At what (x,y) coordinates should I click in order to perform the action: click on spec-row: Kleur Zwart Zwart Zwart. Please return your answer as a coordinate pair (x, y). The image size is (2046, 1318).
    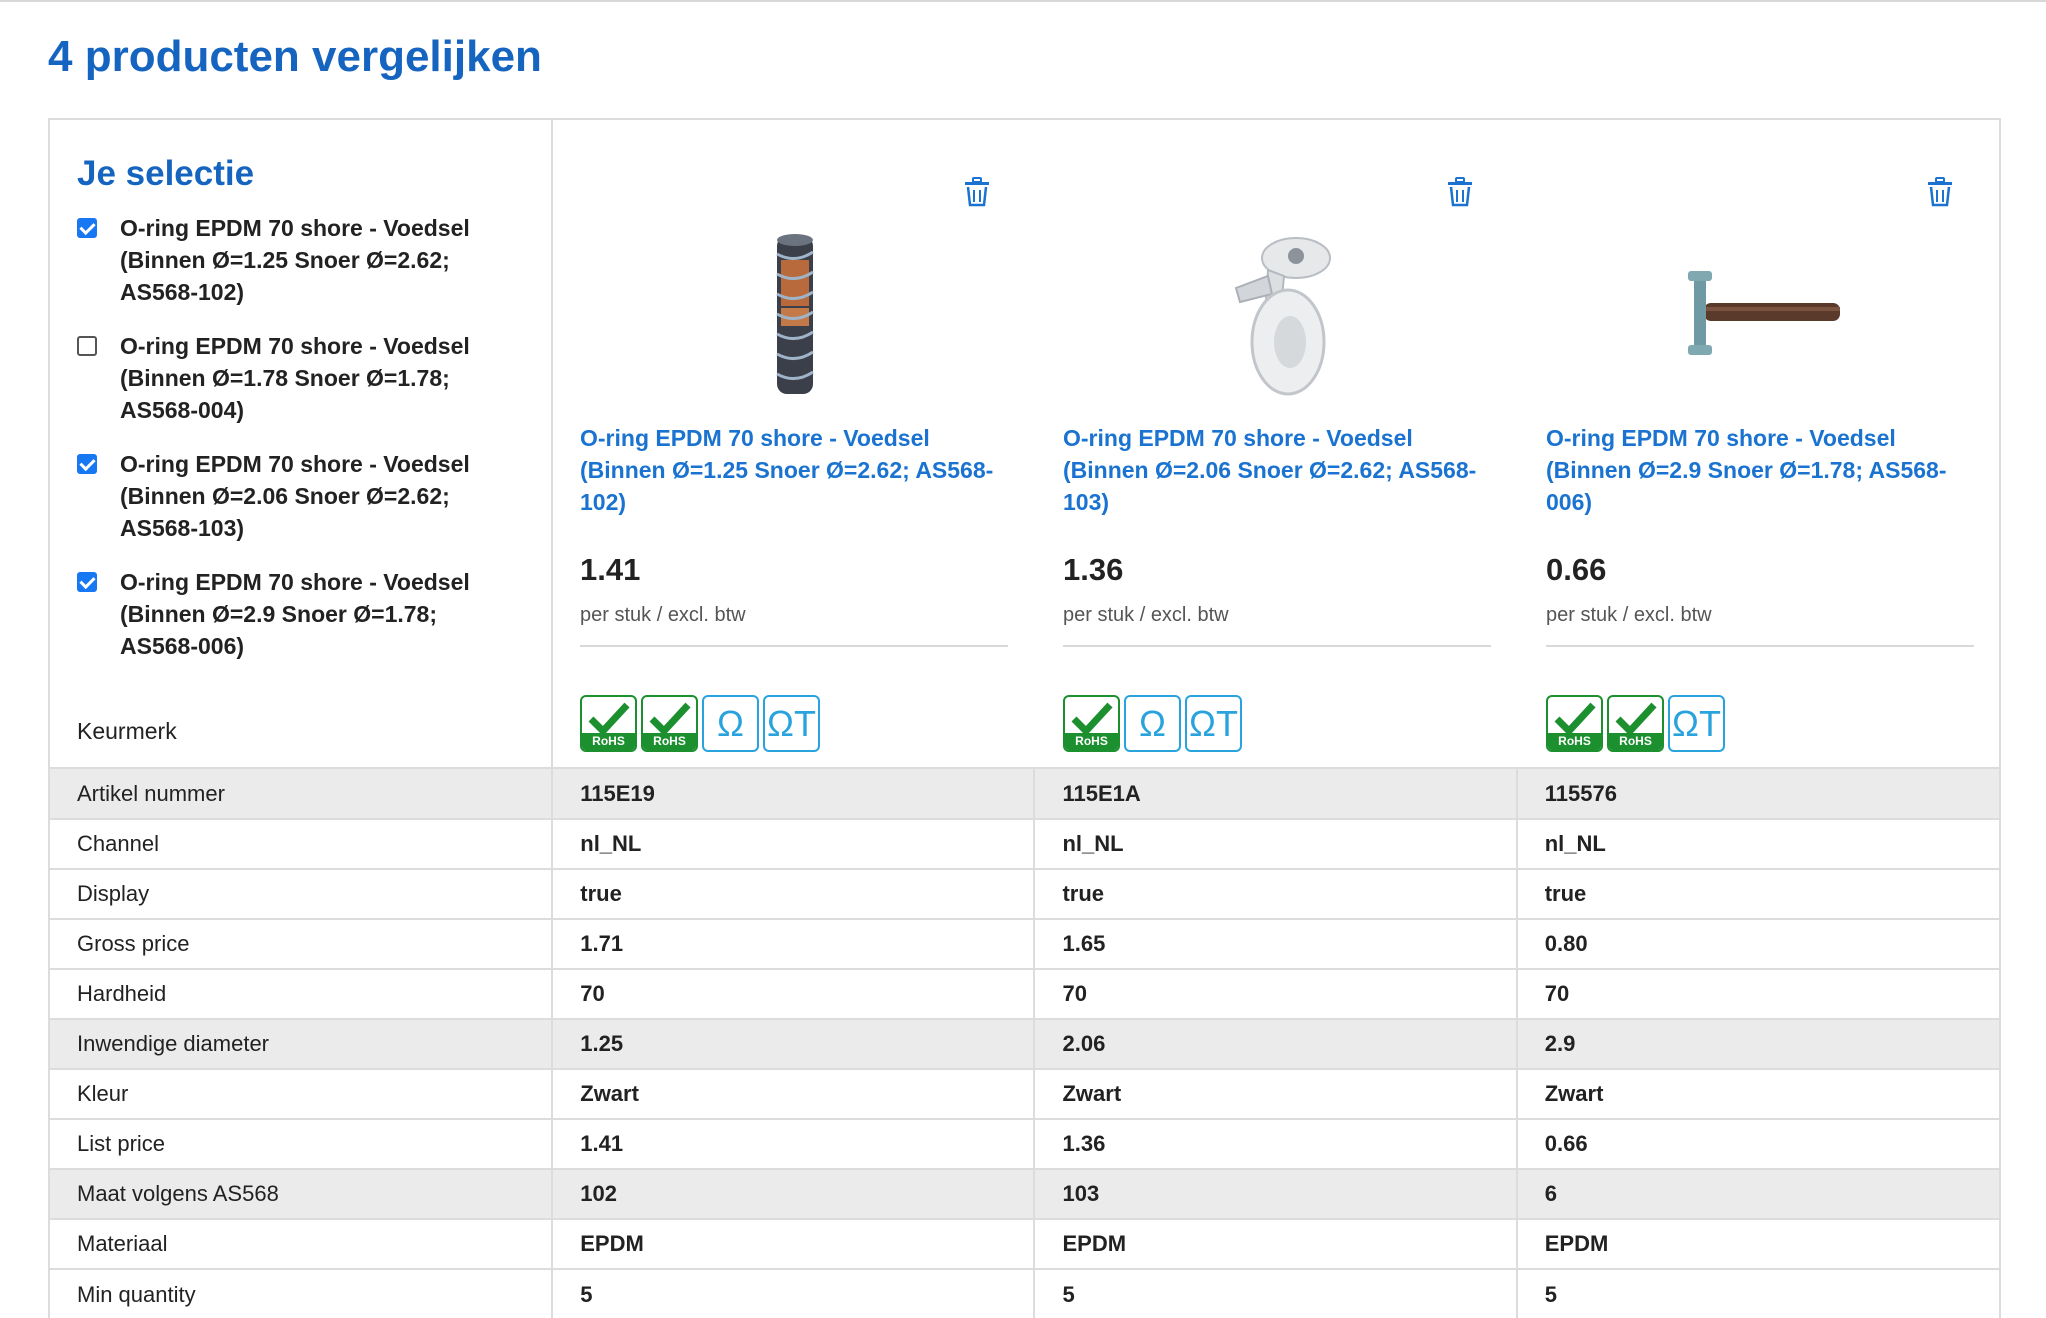
    Looking at the image, I should click on (1024, 1093).